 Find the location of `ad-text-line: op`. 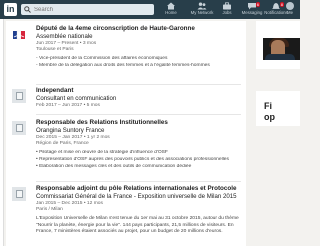

ad-text-line: op is located at coordinates (269, 117).